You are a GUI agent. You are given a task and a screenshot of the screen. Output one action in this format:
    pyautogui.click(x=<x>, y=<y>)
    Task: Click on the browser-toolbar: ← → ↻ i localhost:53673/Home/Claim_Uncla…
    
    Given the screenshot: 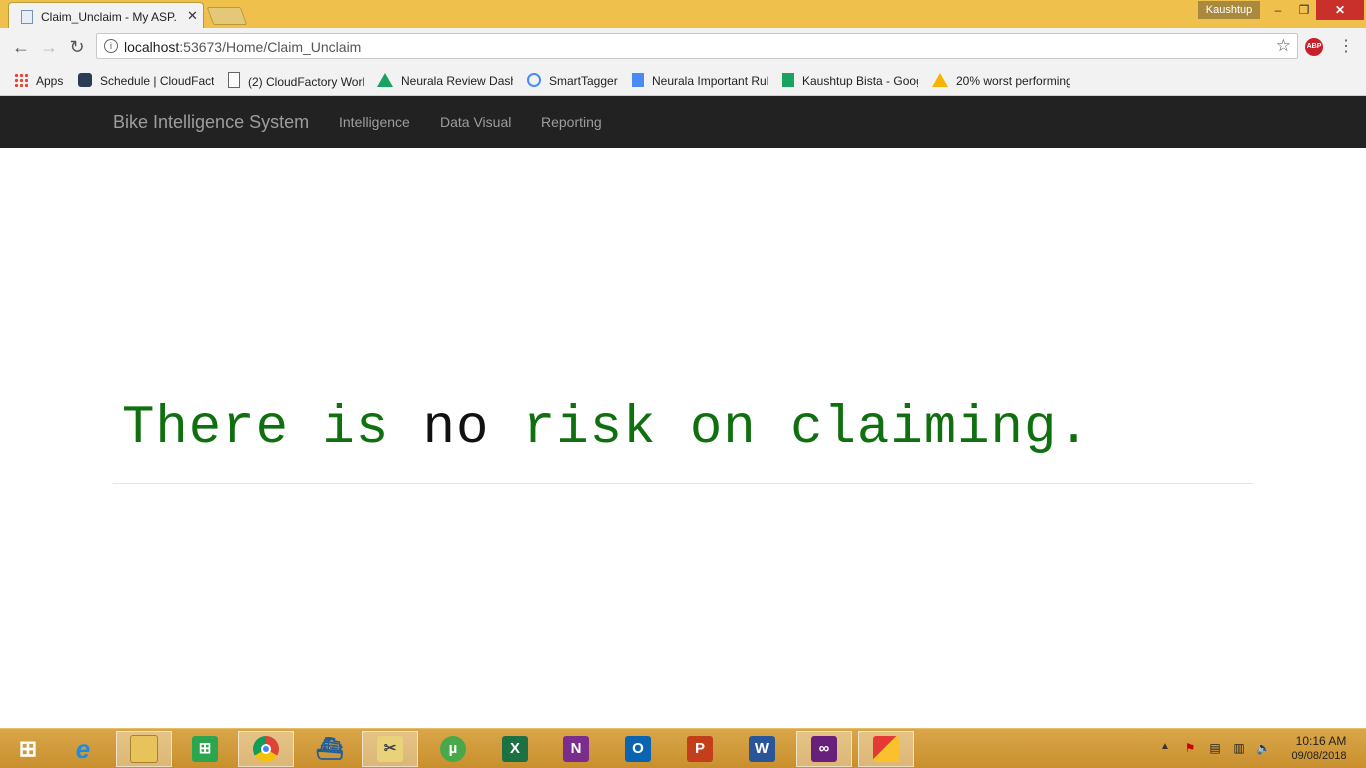 What is the action you would take?
    pyautogui.click(x=683, y=47)
    